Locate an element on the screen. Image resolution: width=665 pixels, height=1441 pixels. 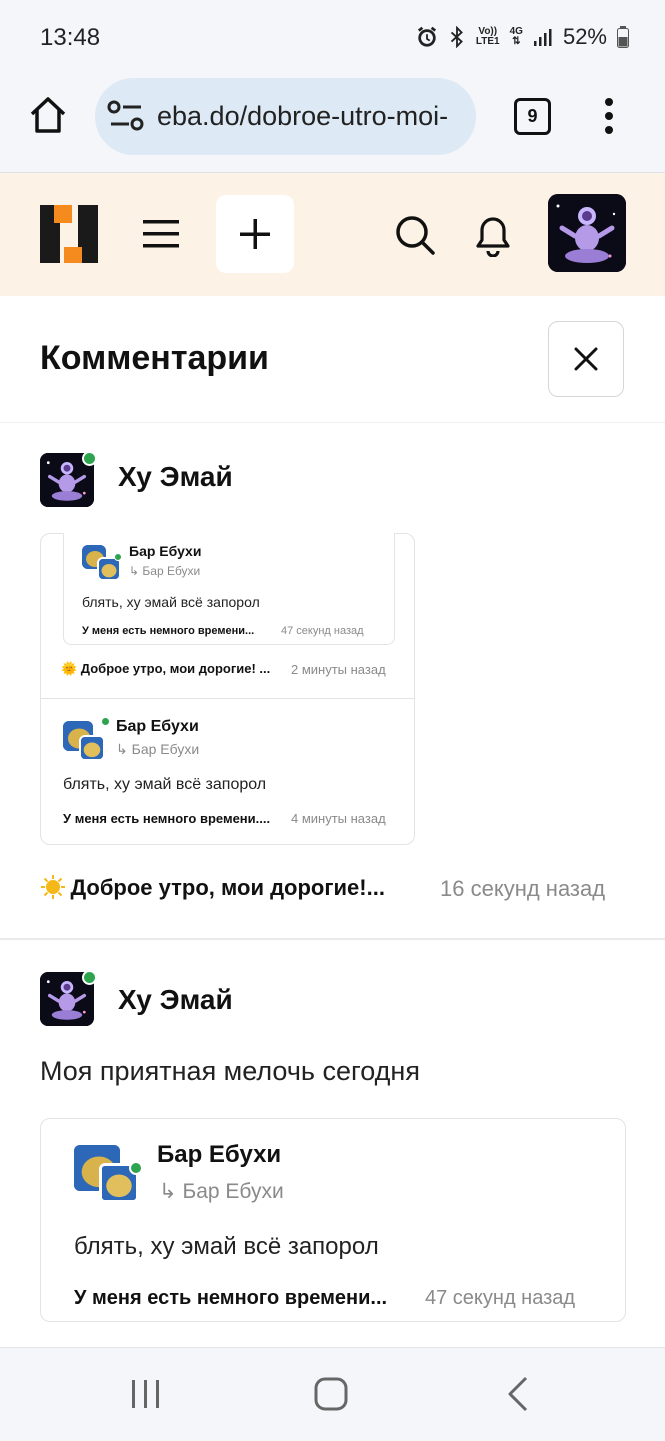
lte-label: LTE1 is located at coordinates (487, 41).